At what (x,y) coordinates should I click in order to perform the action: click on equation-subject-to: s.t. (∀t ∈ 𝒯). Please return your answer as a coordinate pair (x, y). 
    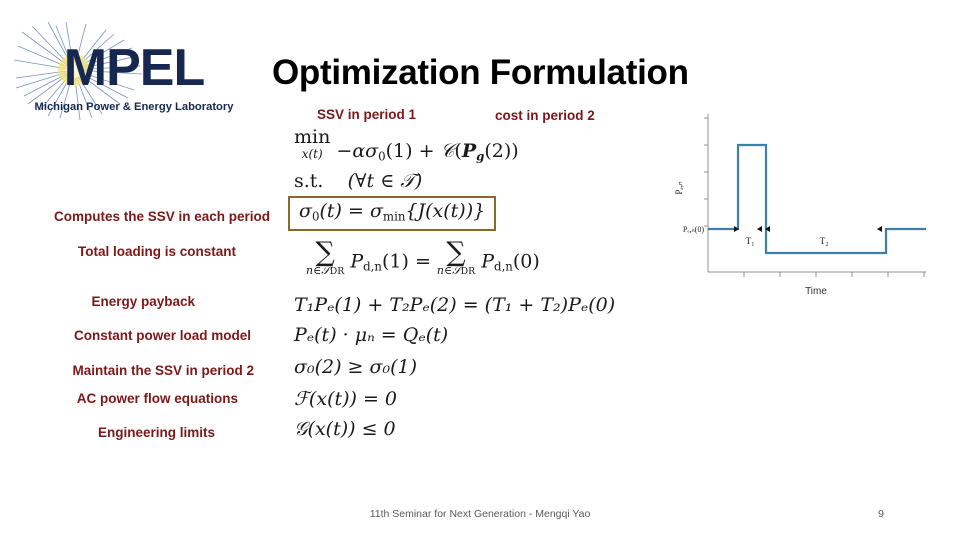
    Looking at the image, I should click on (358, 181).